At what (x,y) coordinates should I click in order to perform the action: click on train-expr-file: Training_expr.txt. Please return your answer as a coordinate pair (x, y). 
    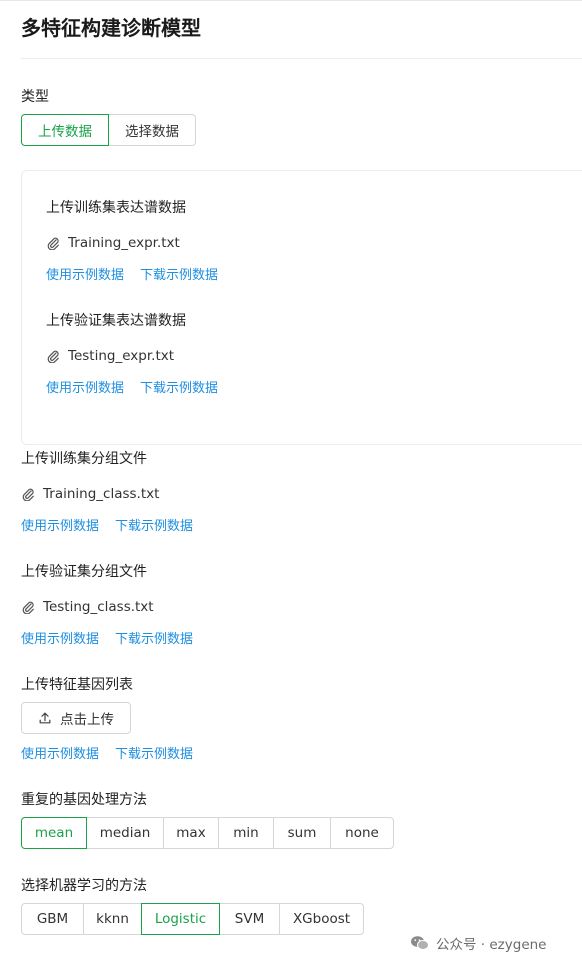
    Looking at the image, I should click on (113, 243).